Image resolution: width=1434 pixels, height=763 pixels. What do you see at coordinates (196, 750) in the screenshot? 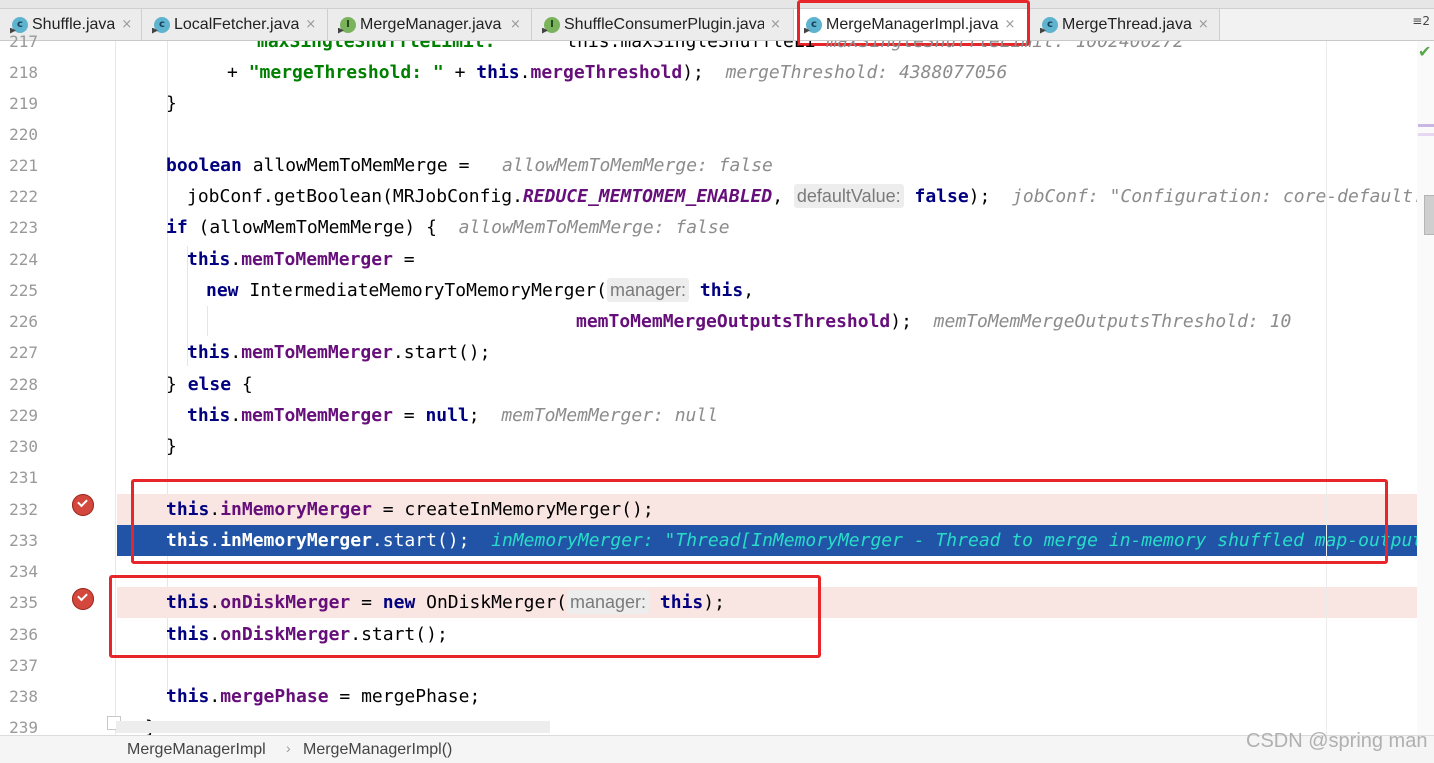
I see `breadcrumb-class: MergeManagerImpl` at bounding box center [196, 750].